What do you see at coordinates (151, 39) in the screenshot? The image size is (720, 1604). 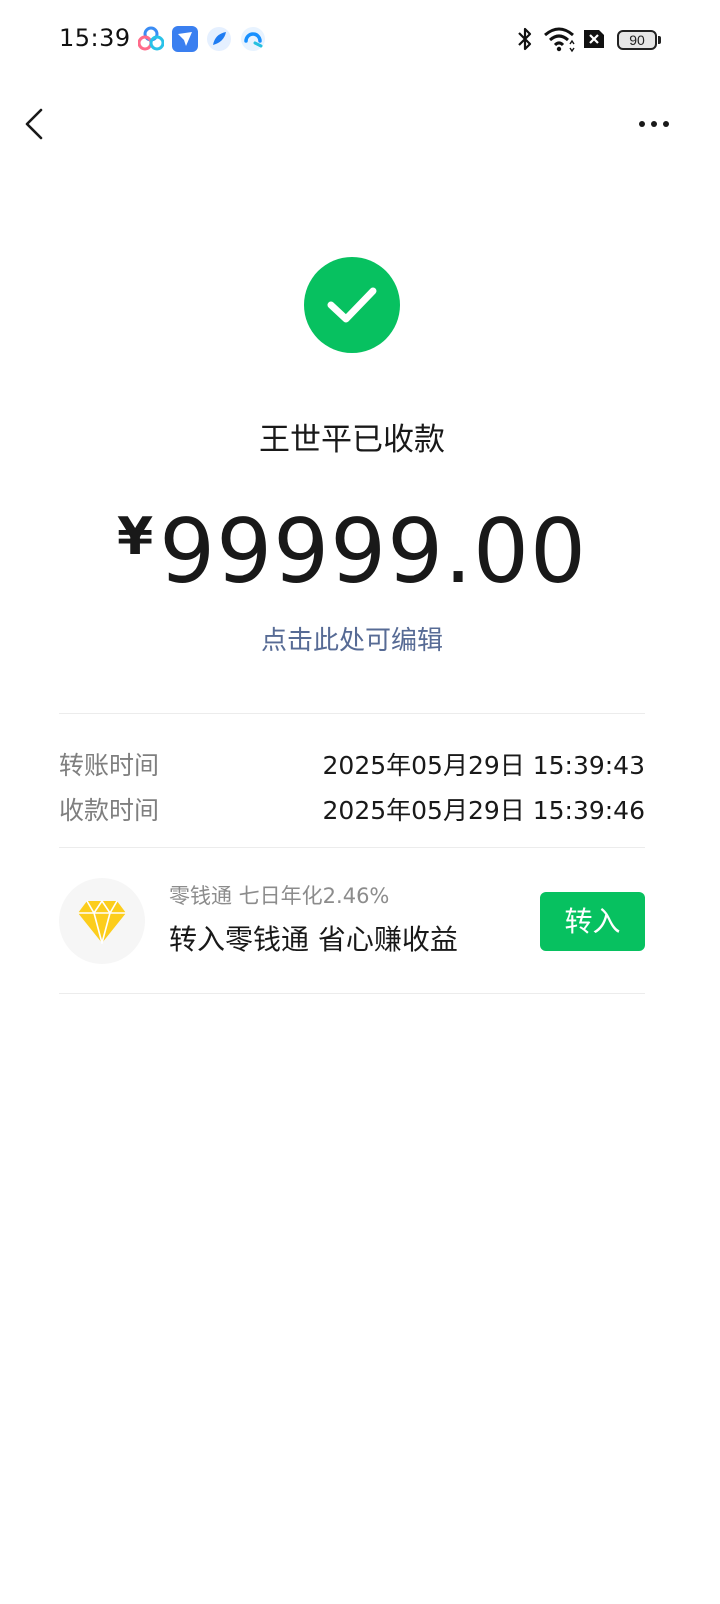 I see `baidu-netdisk-icon` at bounding box center [151, 39].